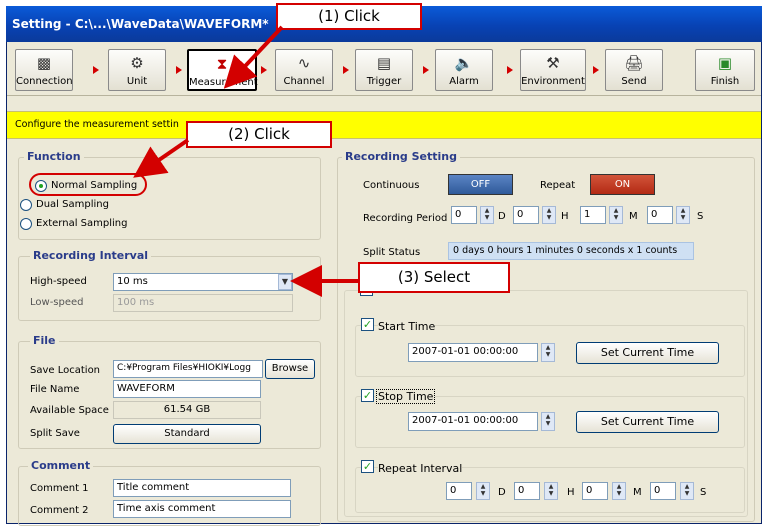 The height and width of the screenshot is (526, 762). What do you see at coordinates (161, 158) in the screenshot?
I see `arrow-to-normal-sampling-icon` at bounding box center [161, 158].